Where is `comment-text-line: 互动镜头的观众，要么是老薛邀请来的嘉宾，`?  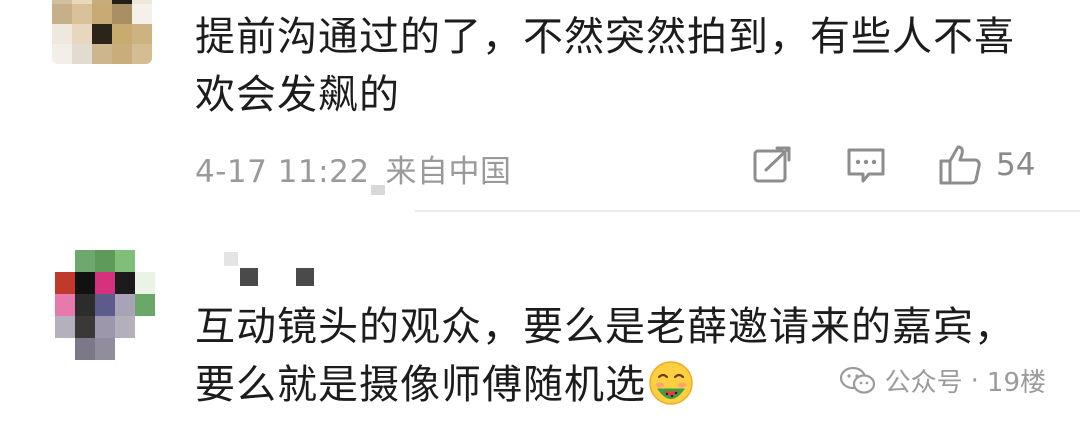 comment-text-line: 互动镜头的观众，要么是老薛邀请来的嘉宾， is located at coordinates (605, 327).